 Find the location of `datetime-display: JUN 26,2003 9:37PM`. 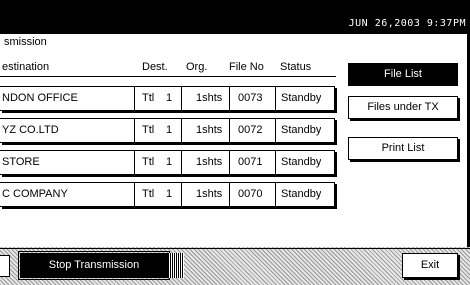

datetime-display: JUN 26,2003 9:37PM is located at coordinates (407, 23).